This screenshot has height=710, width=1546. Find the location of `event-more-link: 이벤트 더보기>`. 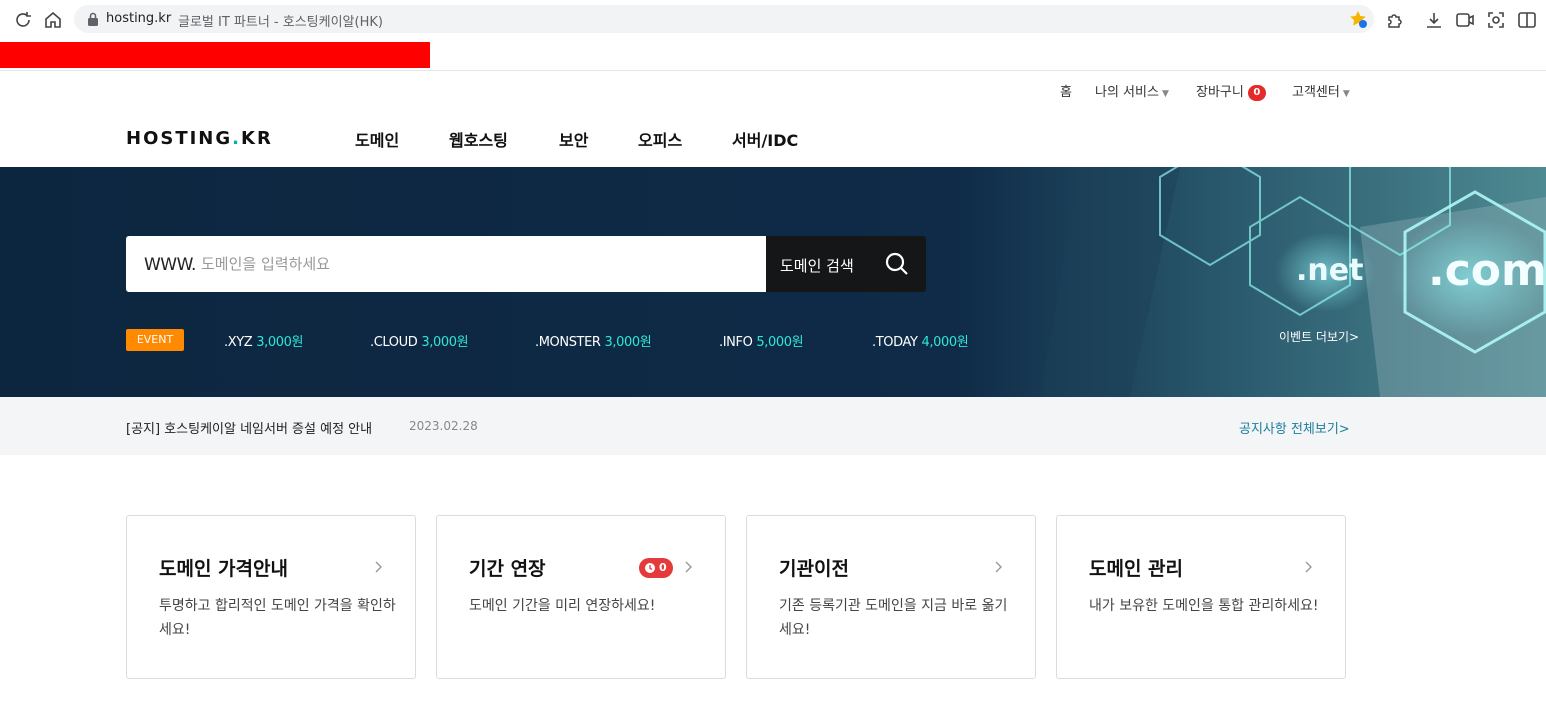

event-more-link: 이벤트 더보기> is located at coordinates (1319, 336).